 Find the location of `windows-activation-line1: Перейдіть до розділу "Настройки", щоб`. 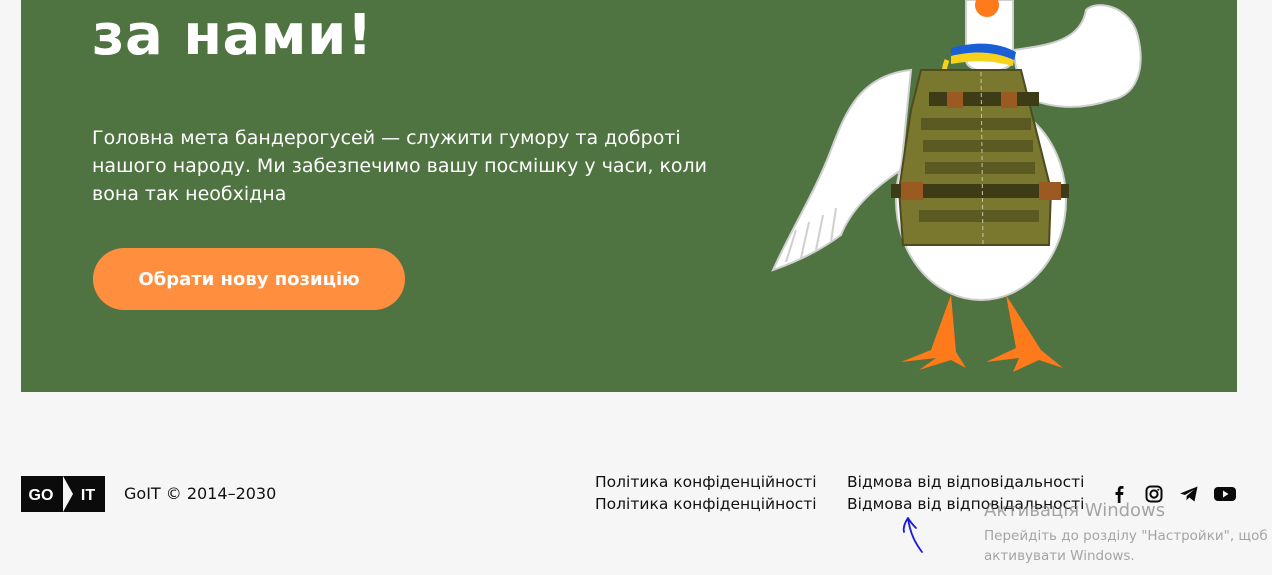

windows-activation-line1: Перейдіть до розділу "Настройки", щоб is located at coordinates (1126, 536).